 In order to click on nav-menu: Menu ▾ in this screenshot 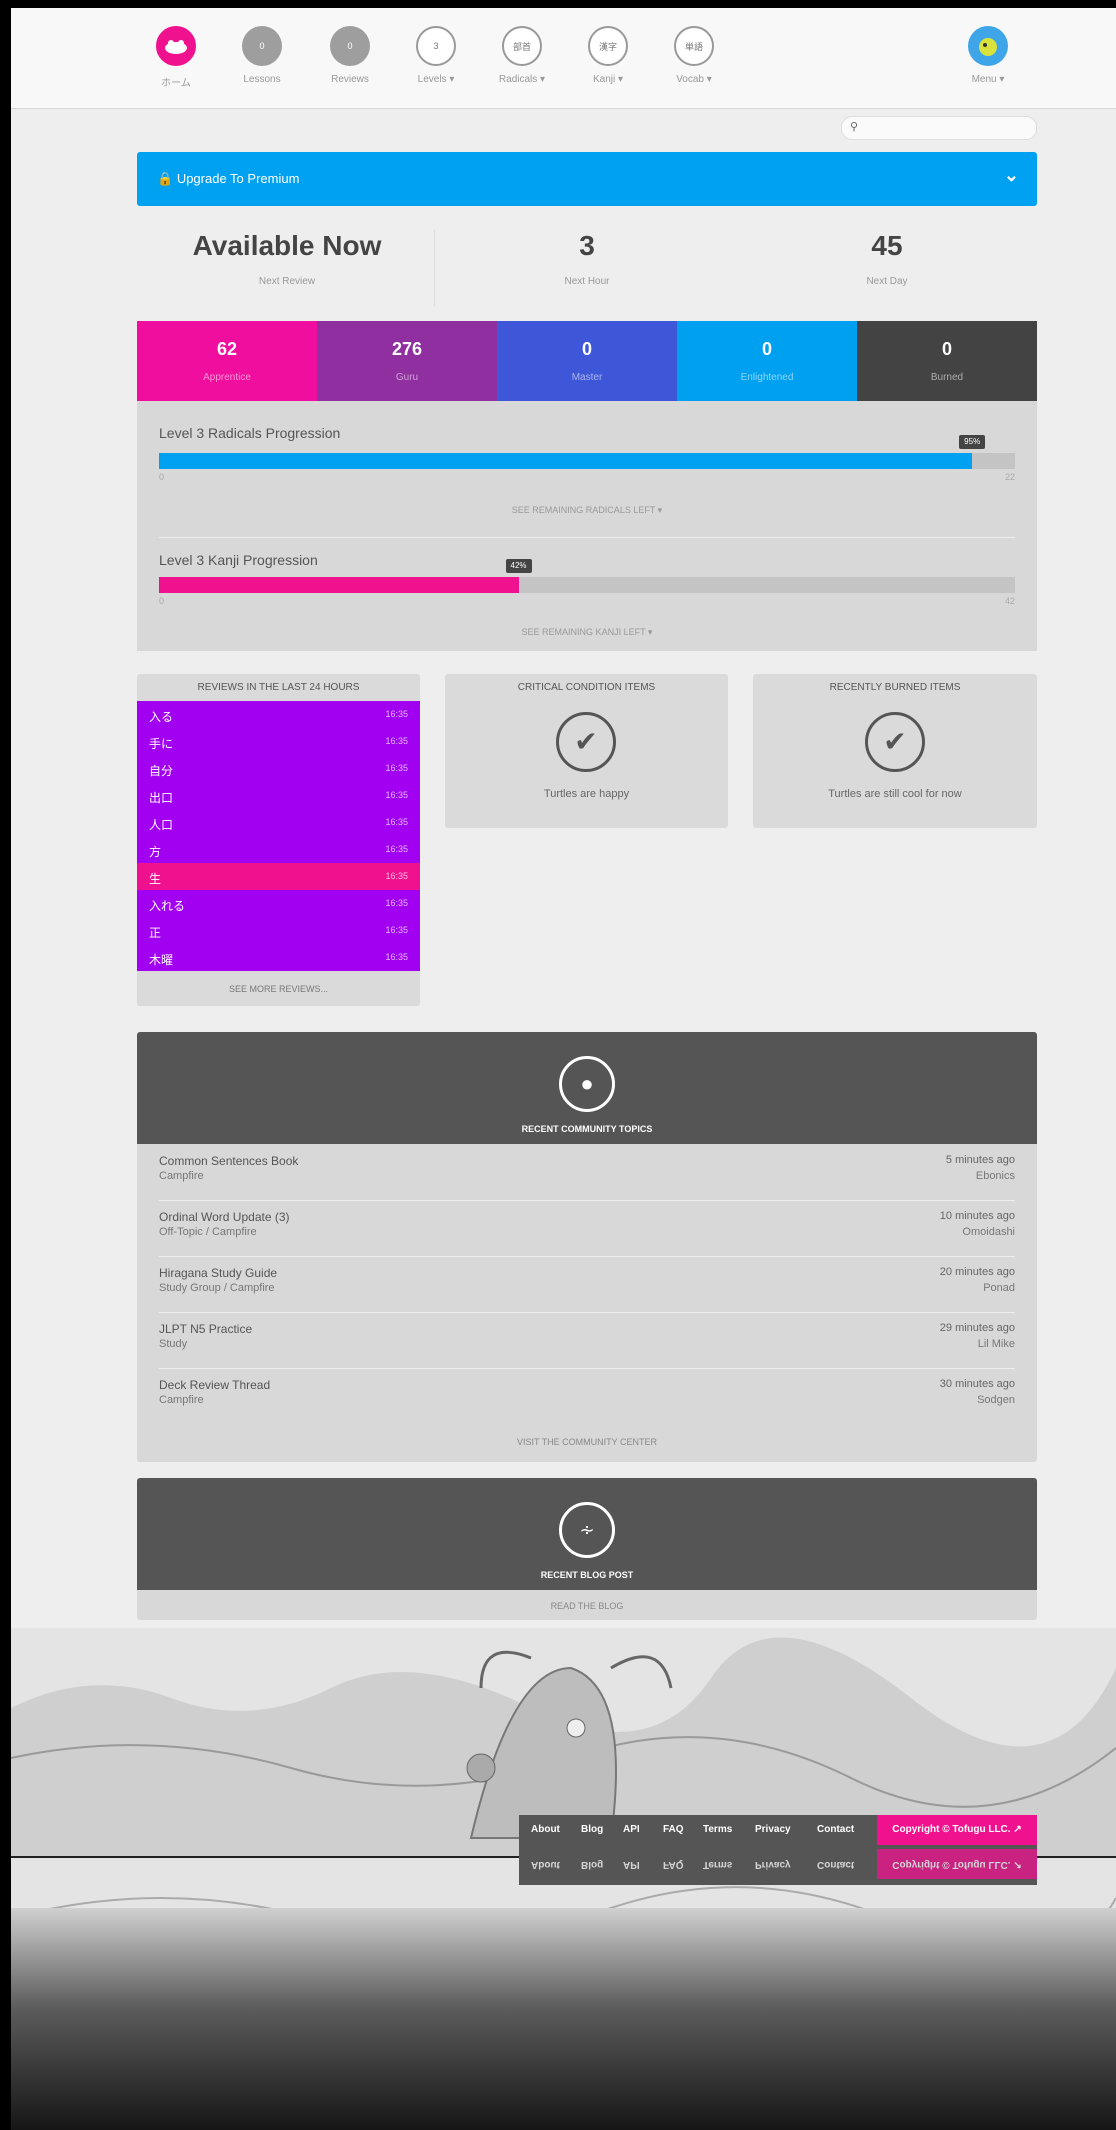, I will do `click(988, 55)`.